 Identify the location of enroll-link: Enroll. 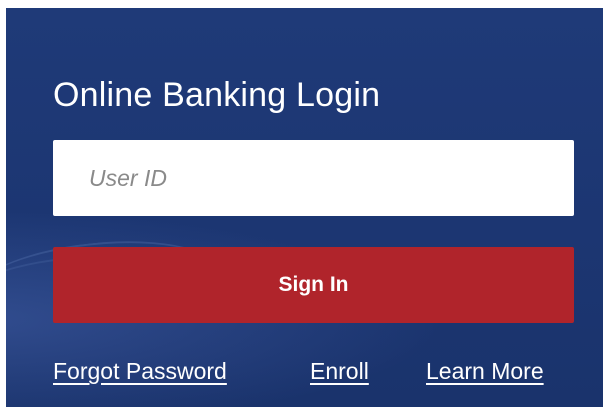
(339, 371).